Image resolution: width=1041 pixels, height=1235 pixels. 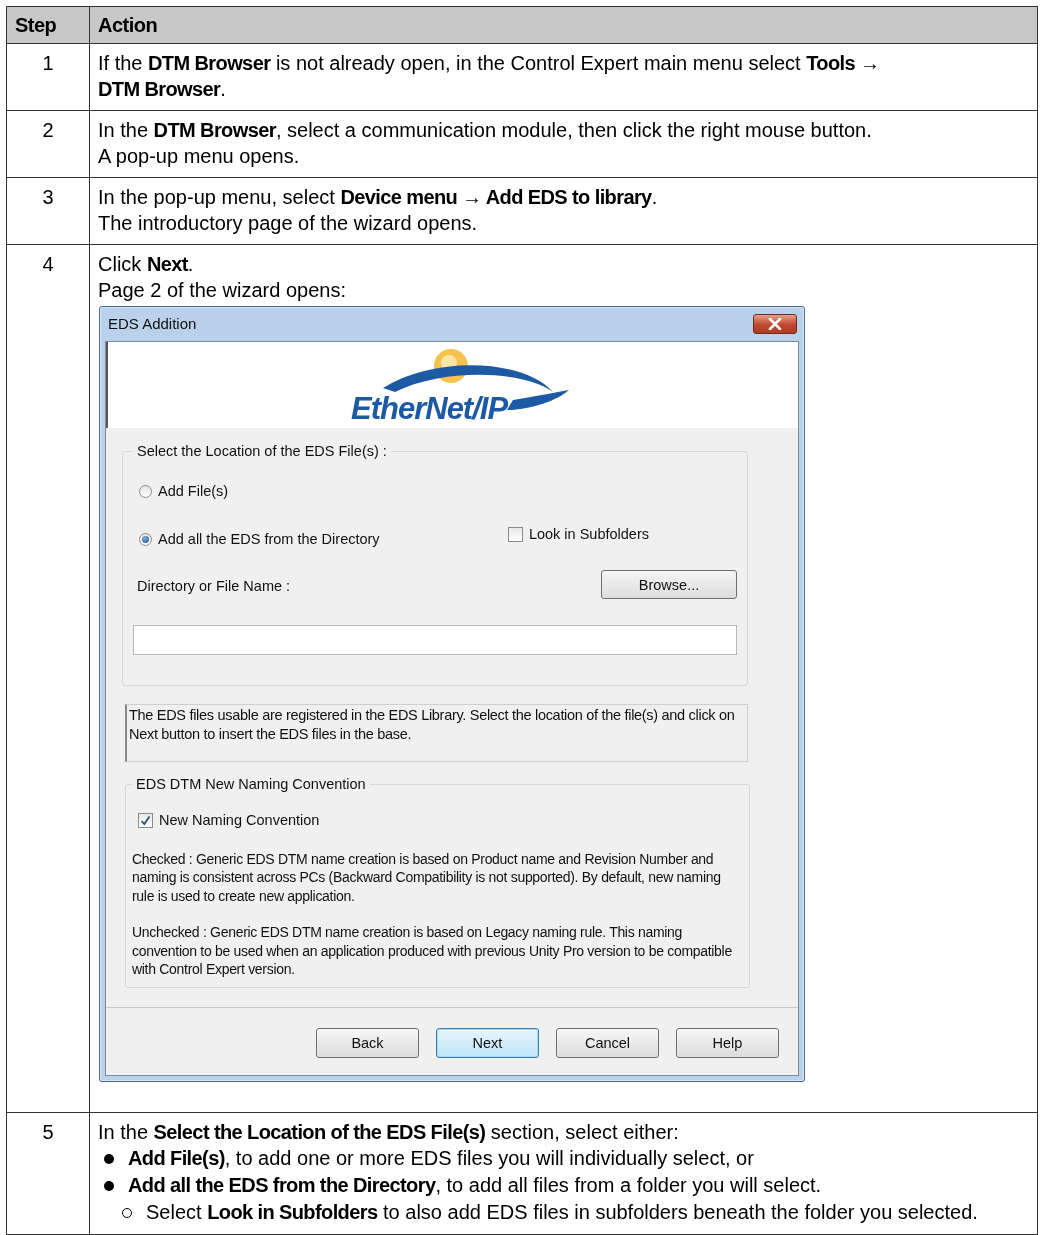 I want to click on column-header: Action, so click(x=564, y=25).